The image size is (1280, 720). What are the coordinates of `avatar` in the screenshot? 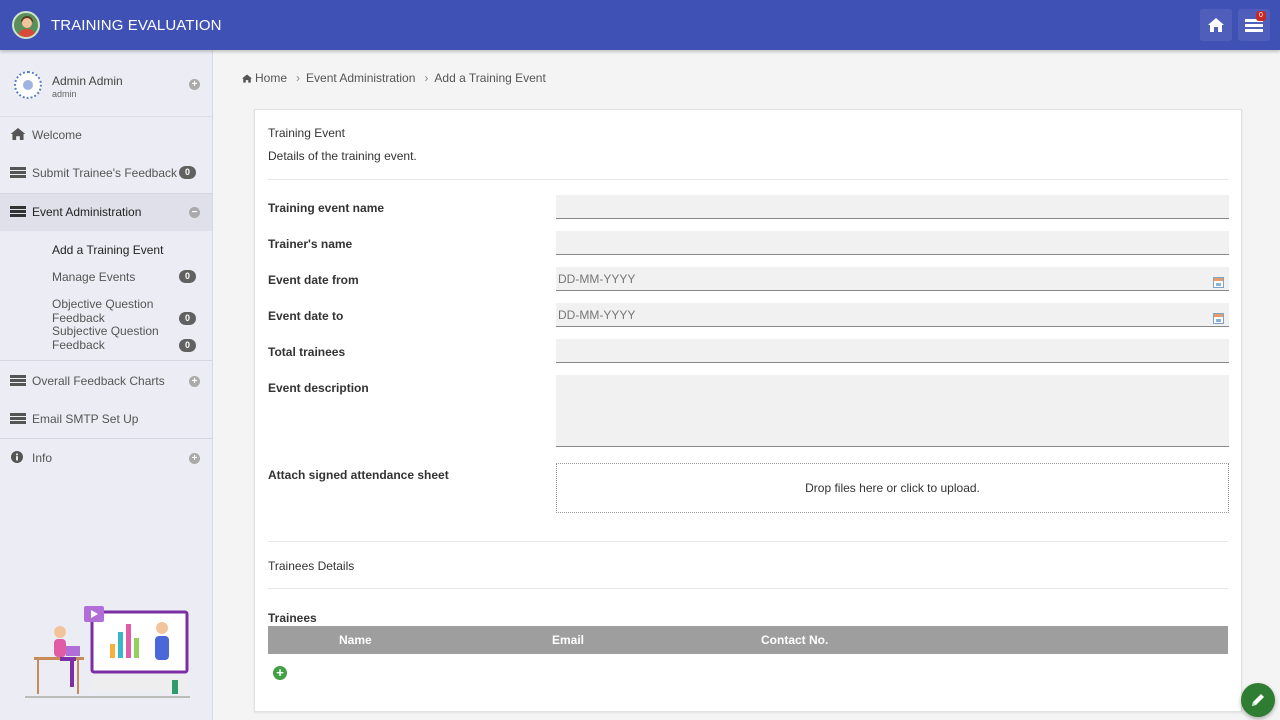 It's located at (28, 85).